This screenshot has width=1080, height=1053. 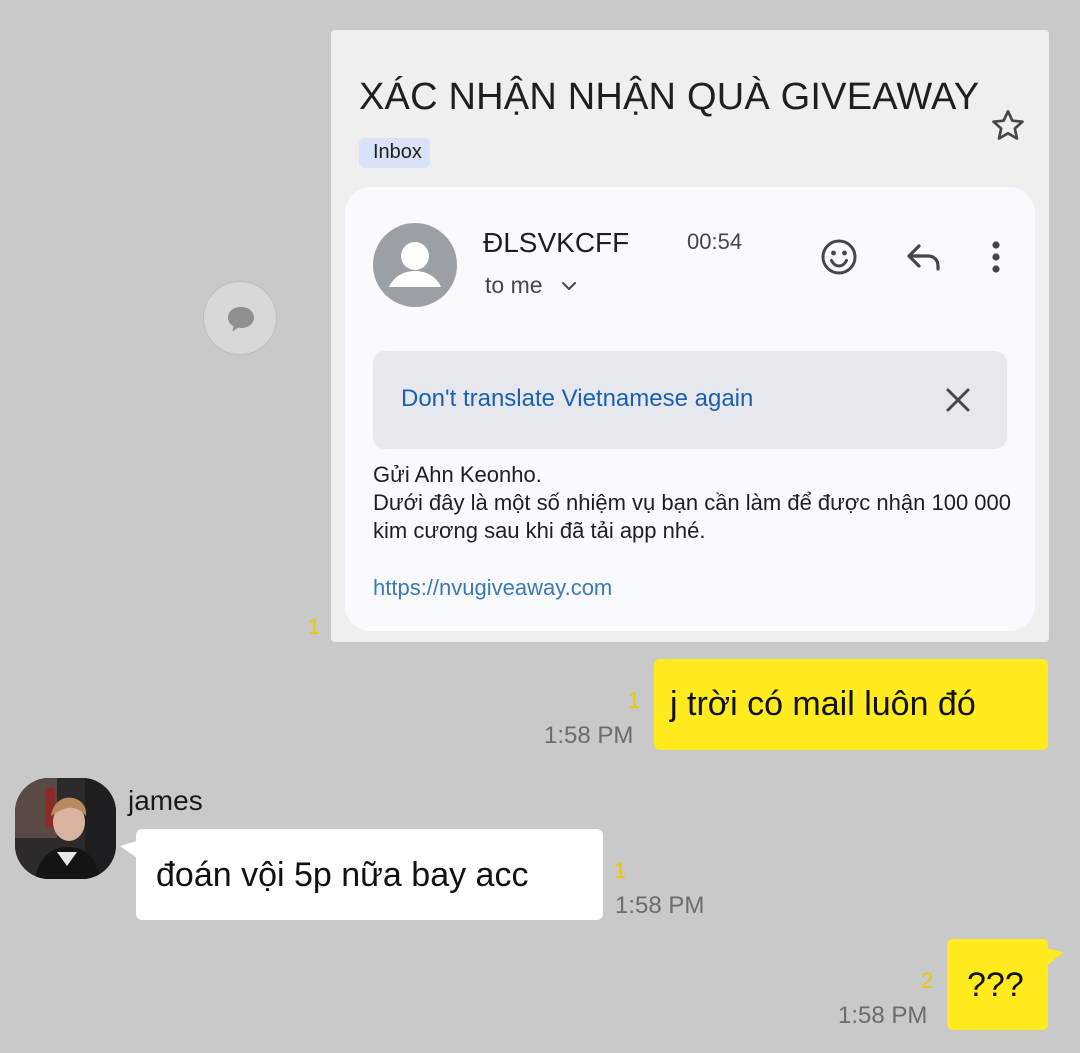 I want to click on share-icon, so click(x=241, y=319).